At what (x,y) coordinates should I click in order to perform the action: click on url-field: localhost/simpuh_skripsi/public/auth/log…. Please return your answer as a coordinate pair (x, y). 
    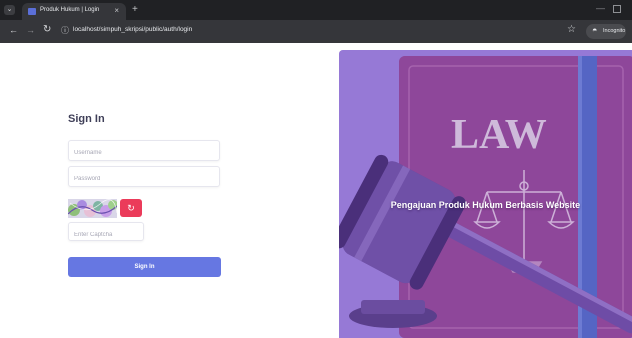
    Looking at the image, I should click on (132, 29).